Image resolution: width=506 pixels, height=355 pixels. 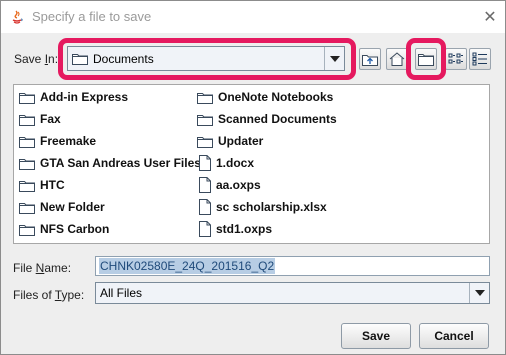 What do you see at coordinates (426, 59) in the screenshot?
I see `new-folder-highlight` at bounding box center [426, 59].